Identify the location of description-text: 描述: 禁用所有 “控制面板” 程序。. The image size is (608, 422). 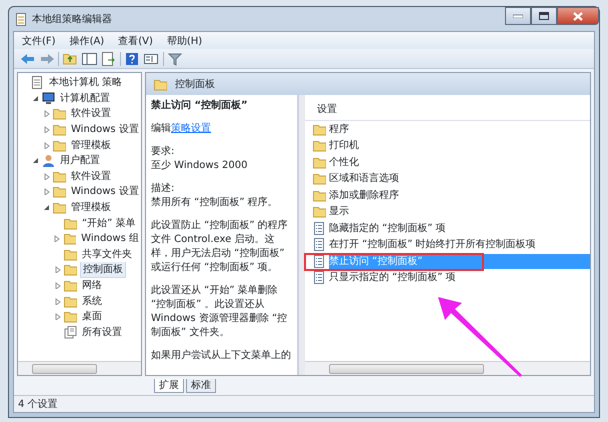
(215, 196).